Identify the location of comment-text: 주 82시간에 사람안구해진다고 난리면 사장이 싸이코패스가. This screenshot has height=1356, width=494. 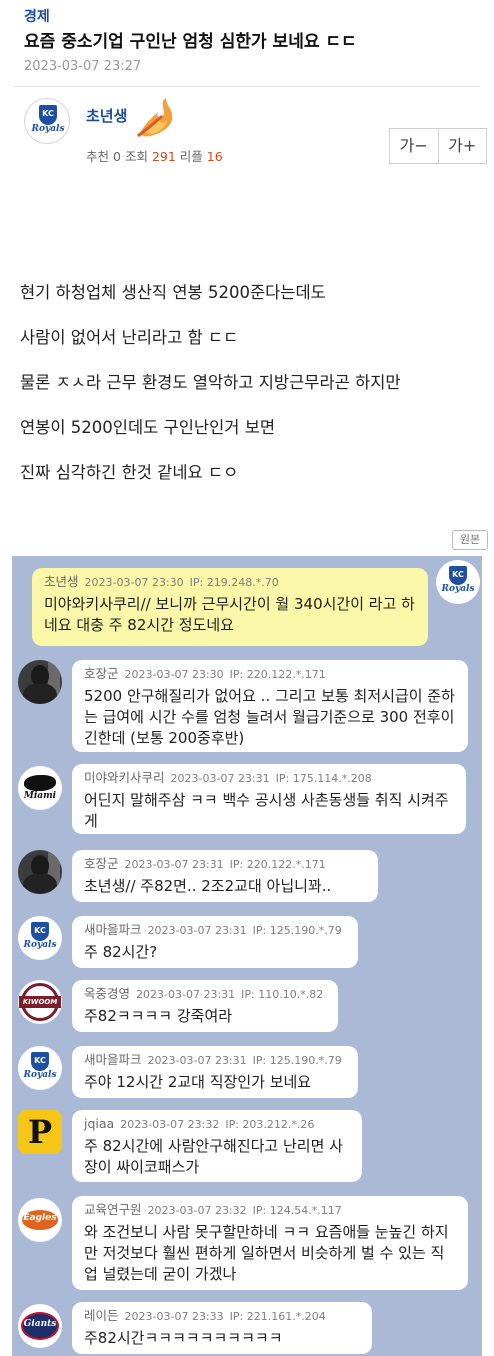
(213, 1156).